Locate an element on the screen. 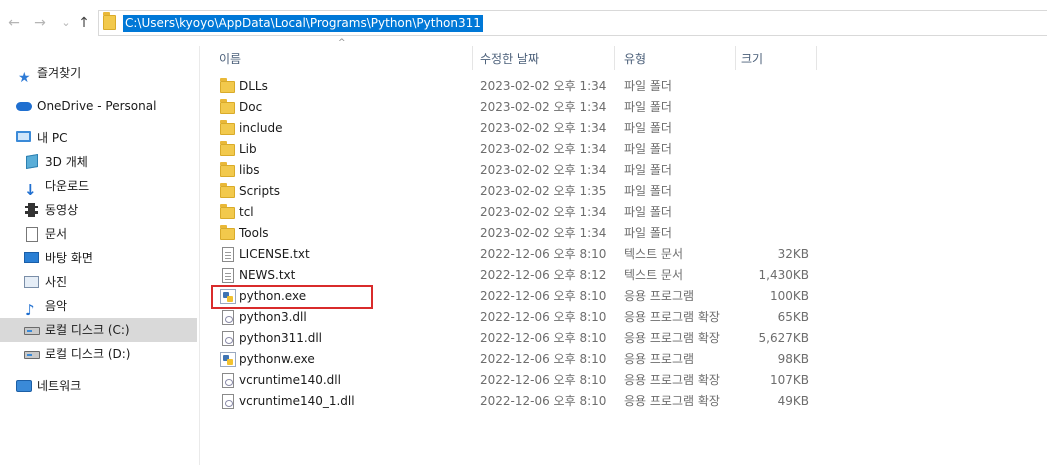 This screenshot has width=1047, height=465. file-row: LICENSE.txt 2022-12-06 오후 8:10 텍스트 문서 32KB is located at coordinates (628, 254).